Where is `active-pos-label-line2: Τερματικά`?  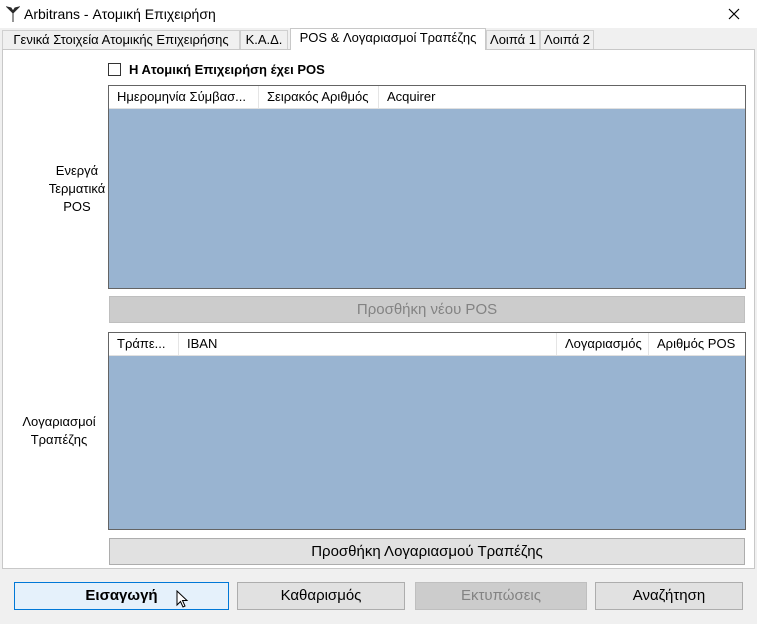
active-pos-label-line2: Τερματικά is located at coordinates (77, 188).